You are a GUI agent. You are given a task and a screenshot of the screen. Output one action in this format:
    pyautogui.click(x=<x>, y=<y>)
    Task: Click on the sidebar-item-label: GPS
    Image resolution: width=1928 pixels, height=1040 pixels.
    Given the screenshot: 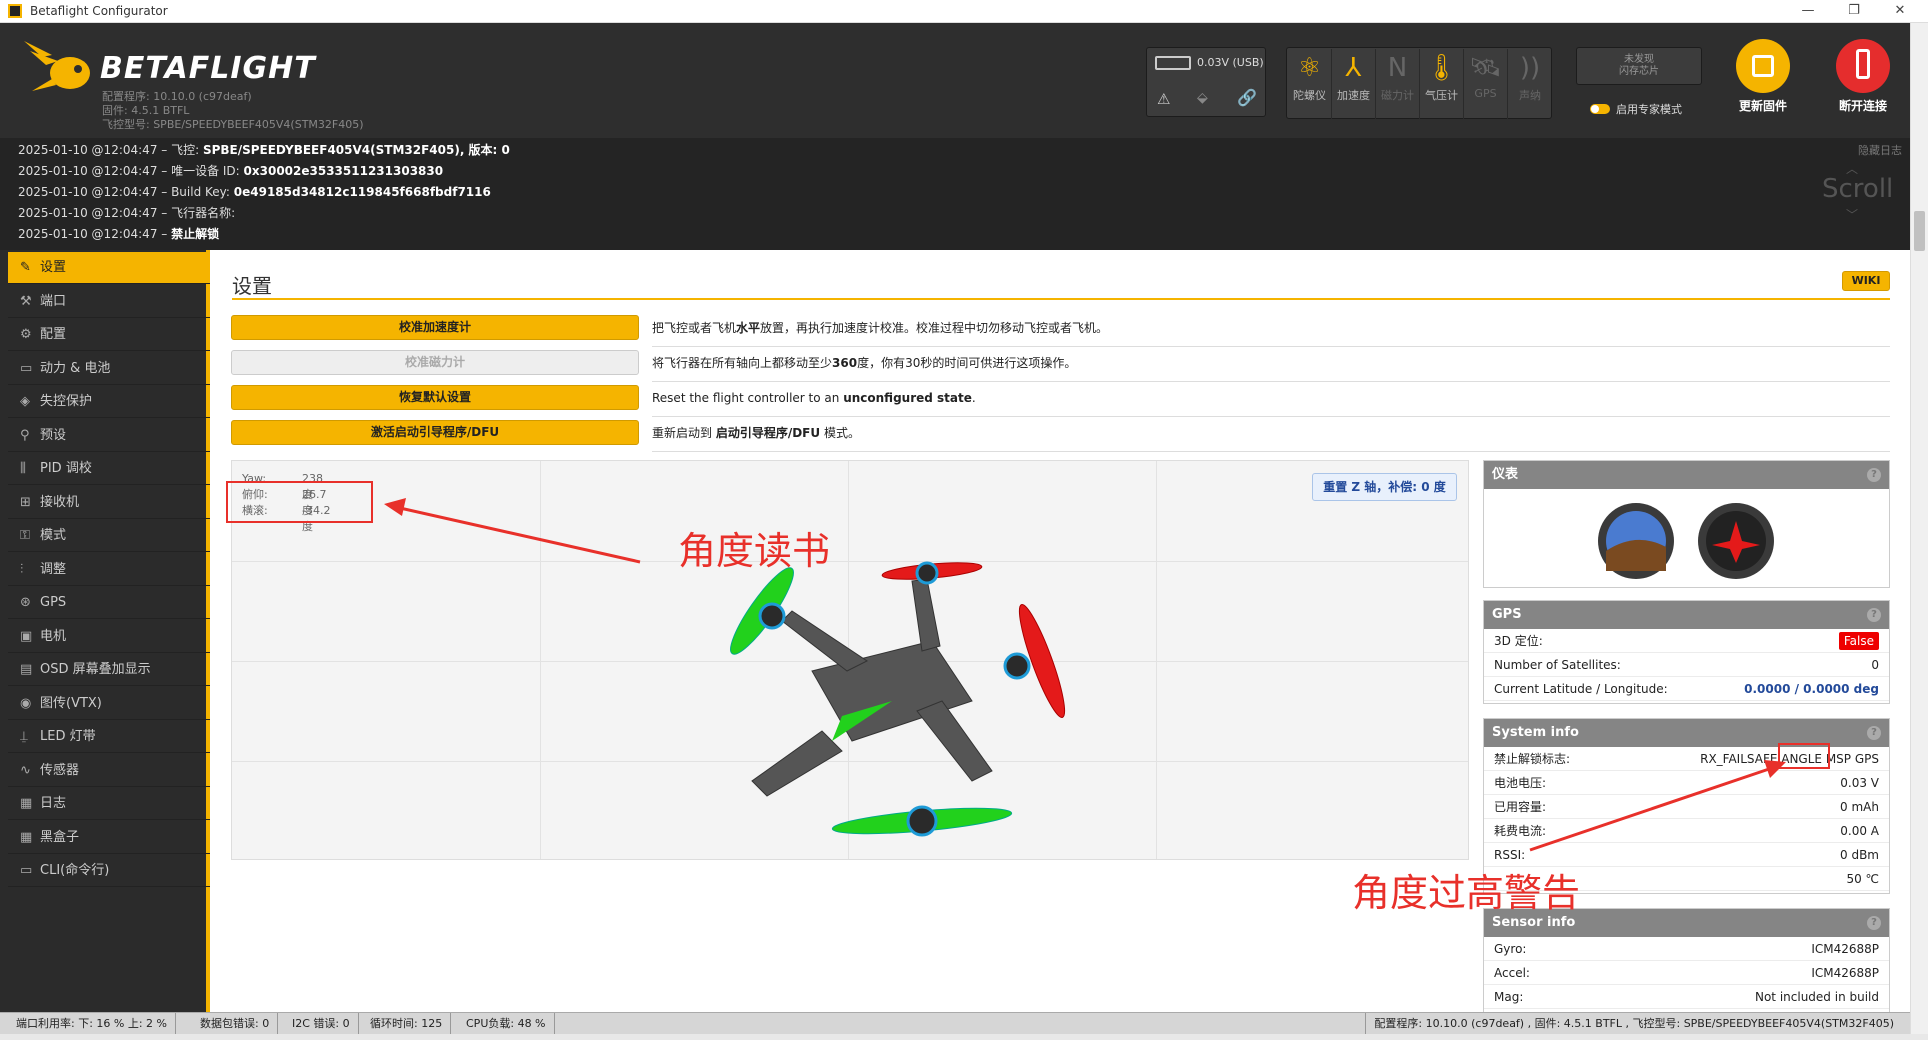 What is the action you would take?
    pyautogui.click(x=53, y=602)
    